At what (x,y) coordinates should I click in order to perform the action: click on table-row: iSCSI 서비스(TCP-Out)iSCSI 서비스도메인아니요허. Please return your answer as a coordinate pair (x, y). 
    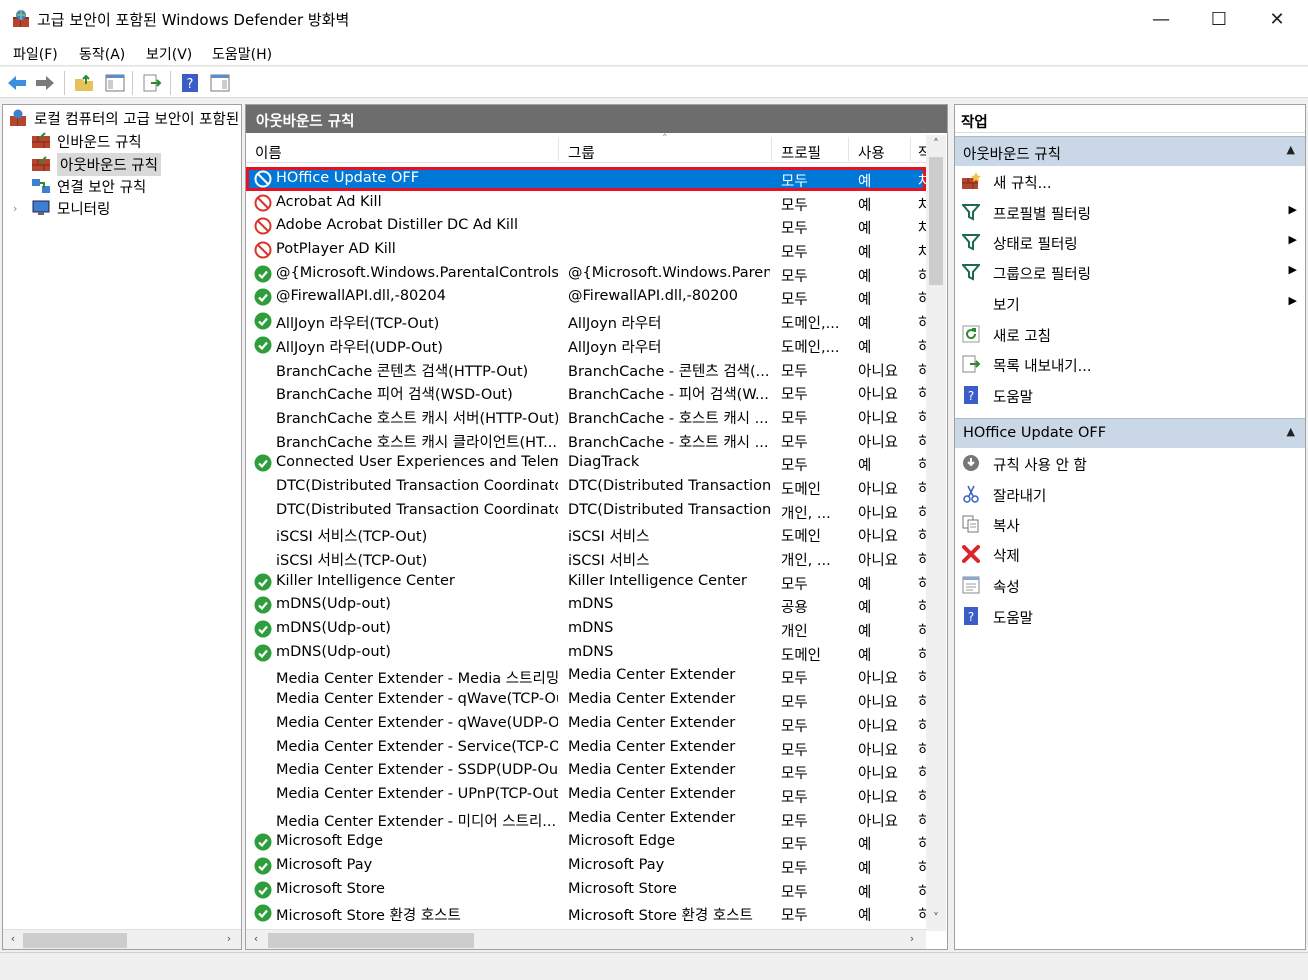
    Looking at the image, I should click on (587, 534).